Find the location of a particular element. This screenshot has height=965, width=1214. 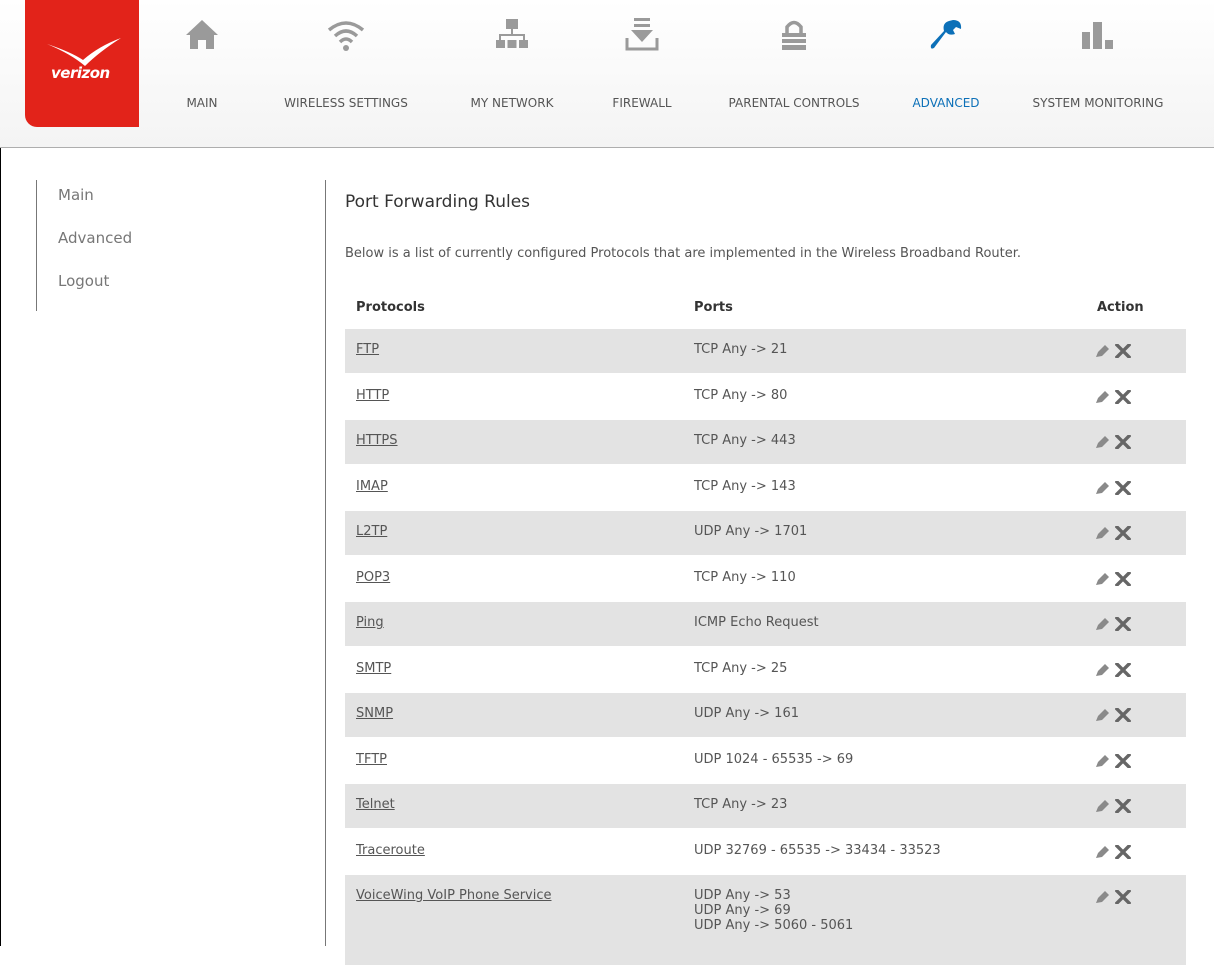

table-row: TFTP UDP 1024 - 65535 -> 69 is located at coordinates (765, 761).